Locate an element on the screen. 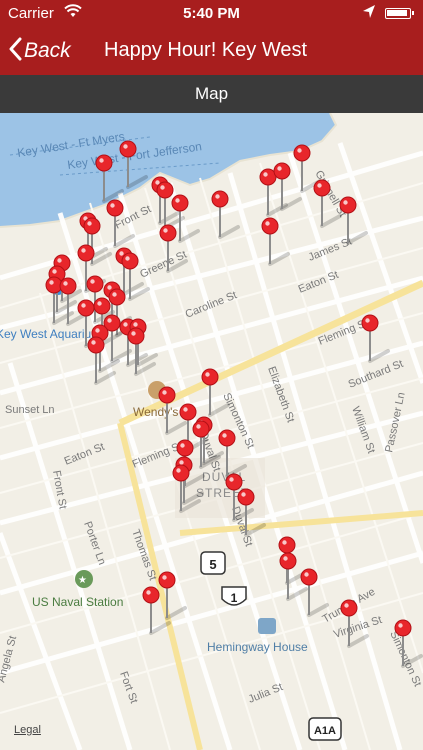 The height and width of the screenshot is (750, 423). svg-text: 5 is located at coordinates (212, 564).